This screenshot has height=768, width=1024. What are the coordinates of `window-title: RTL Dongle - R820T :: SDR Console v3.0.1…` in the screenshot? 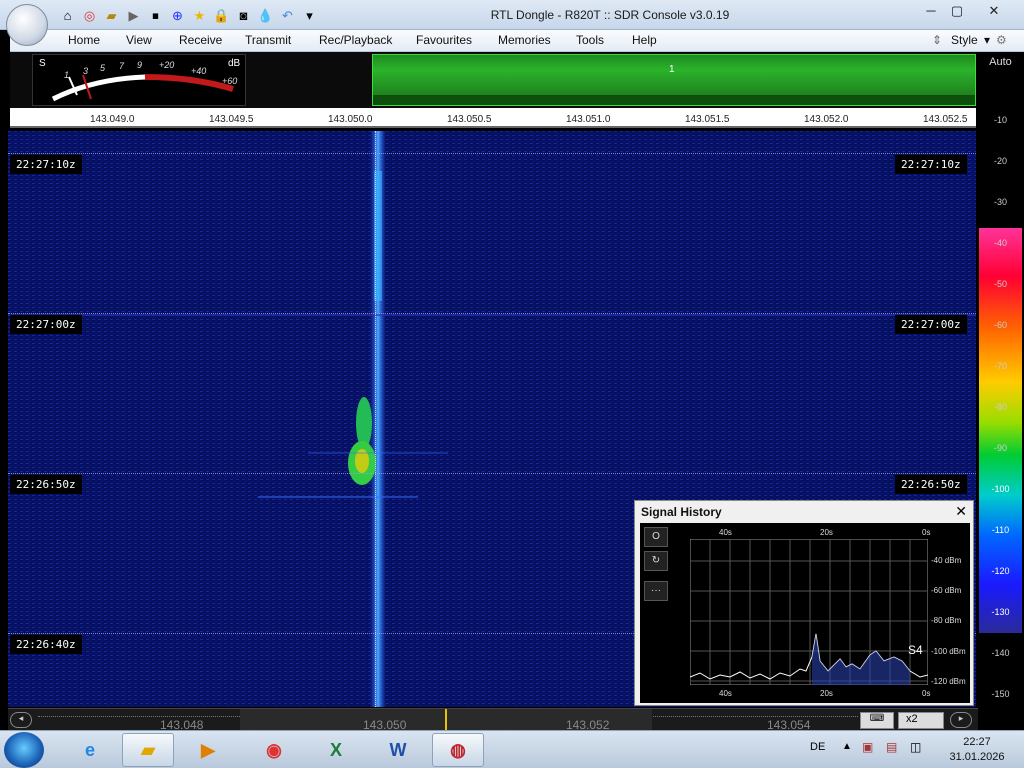 It's located at (610, 15).